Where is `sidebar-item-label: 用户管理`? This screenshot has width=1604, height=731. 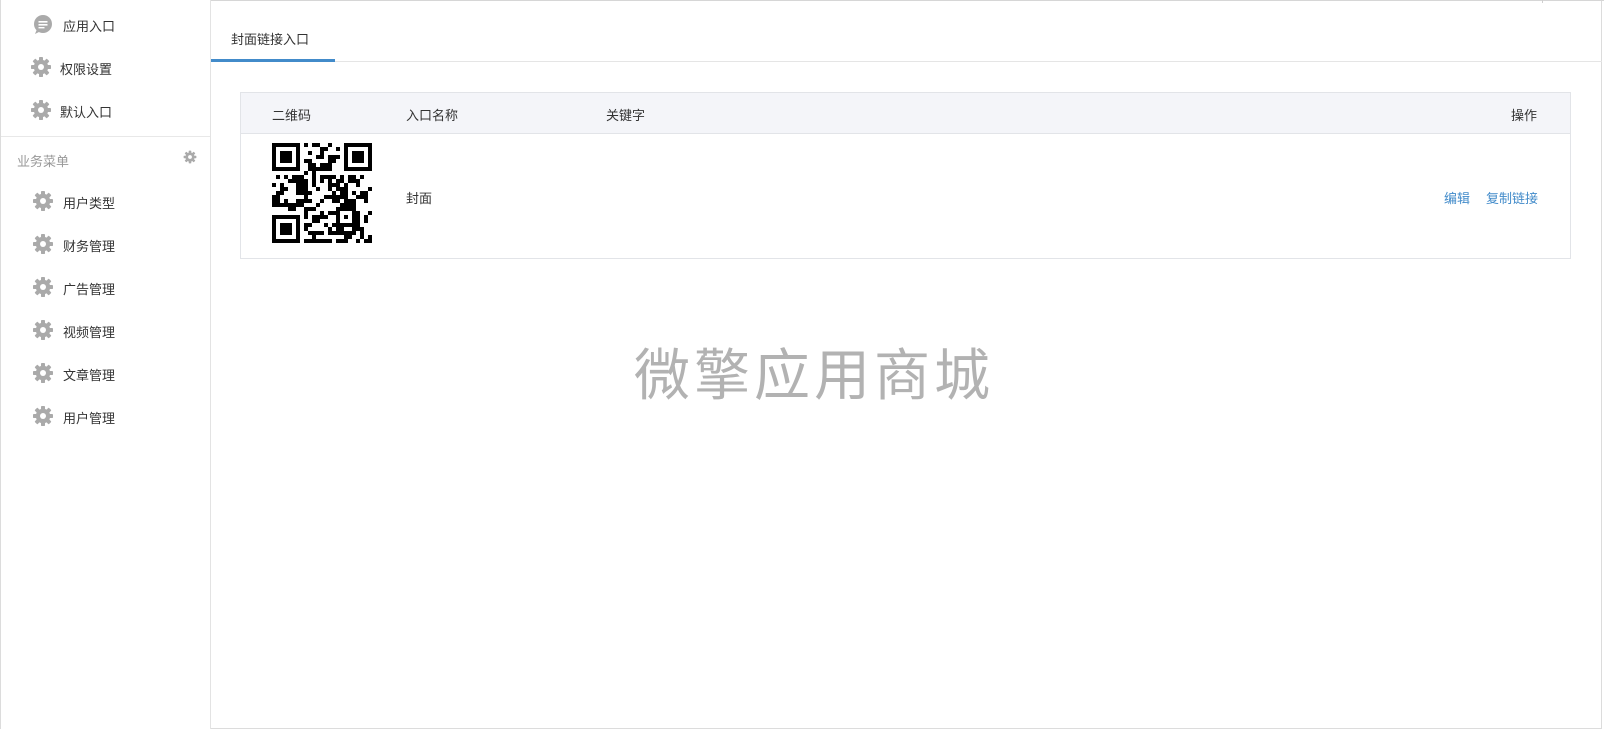
sidebar-item-label: 用户管理 is located at coordinates (89, 419).